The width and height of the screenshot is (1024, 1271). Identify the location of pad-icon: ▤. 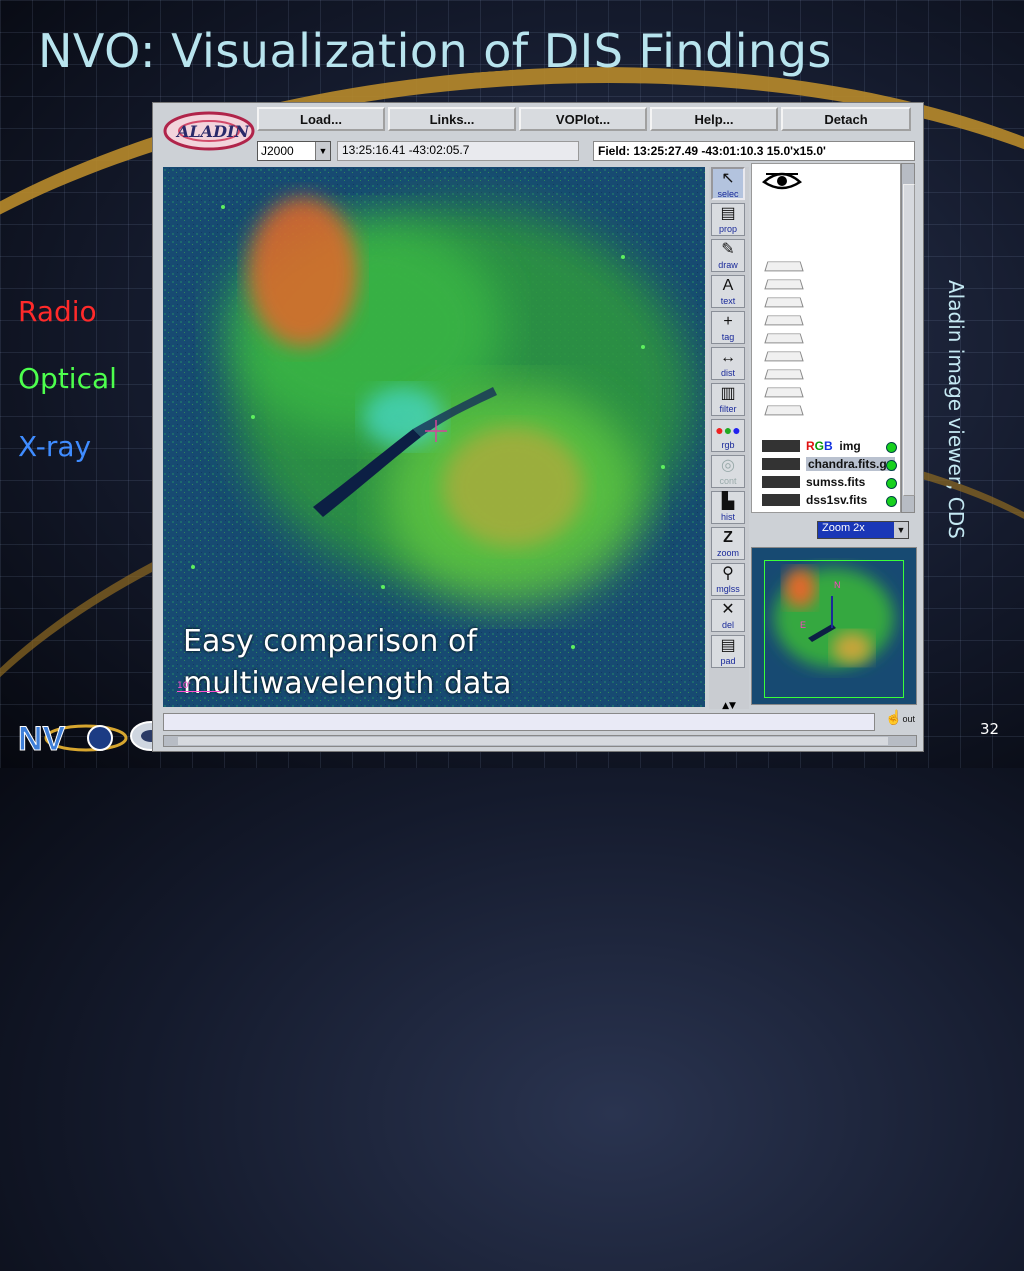
(728, 645).